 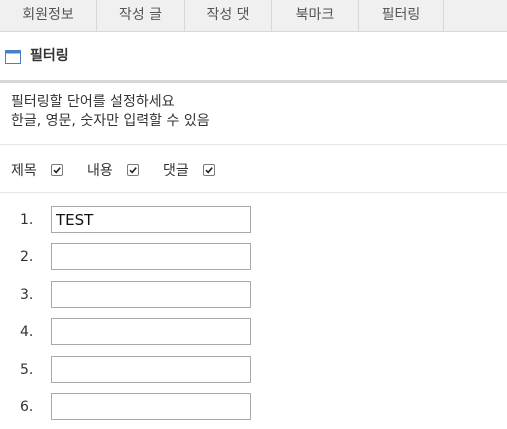 What do you see at coordinates (209, 170) in the screenshot?
I see `checkbox-comment` at bounding box center [209, 170].